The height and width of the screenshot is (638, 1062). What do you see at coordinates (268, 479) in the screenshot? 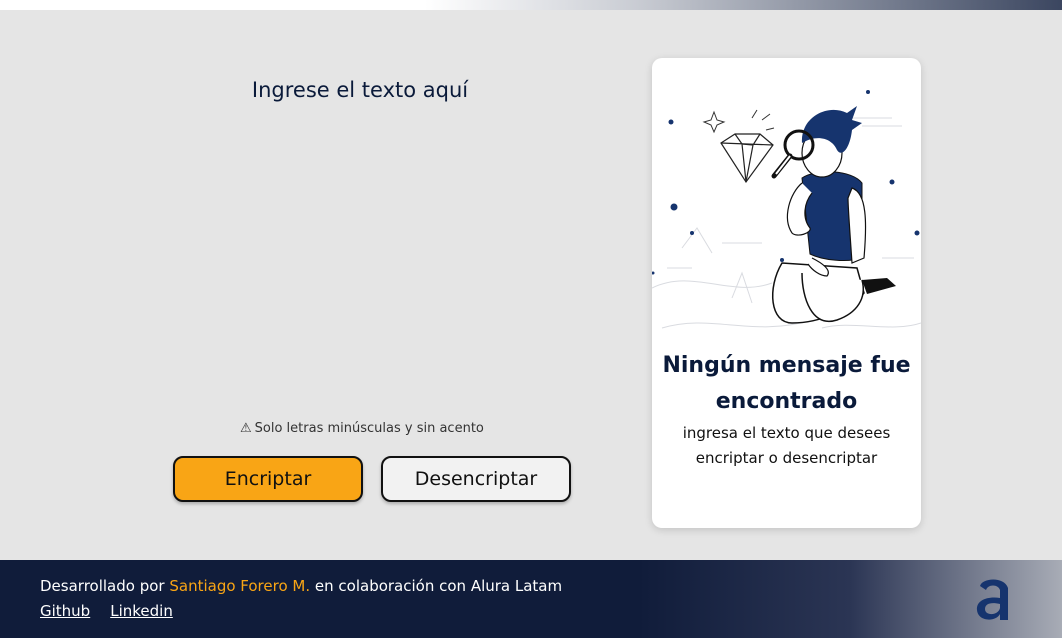
I see `encrypt-button: Encriptar` at bounding box center [268, 479].